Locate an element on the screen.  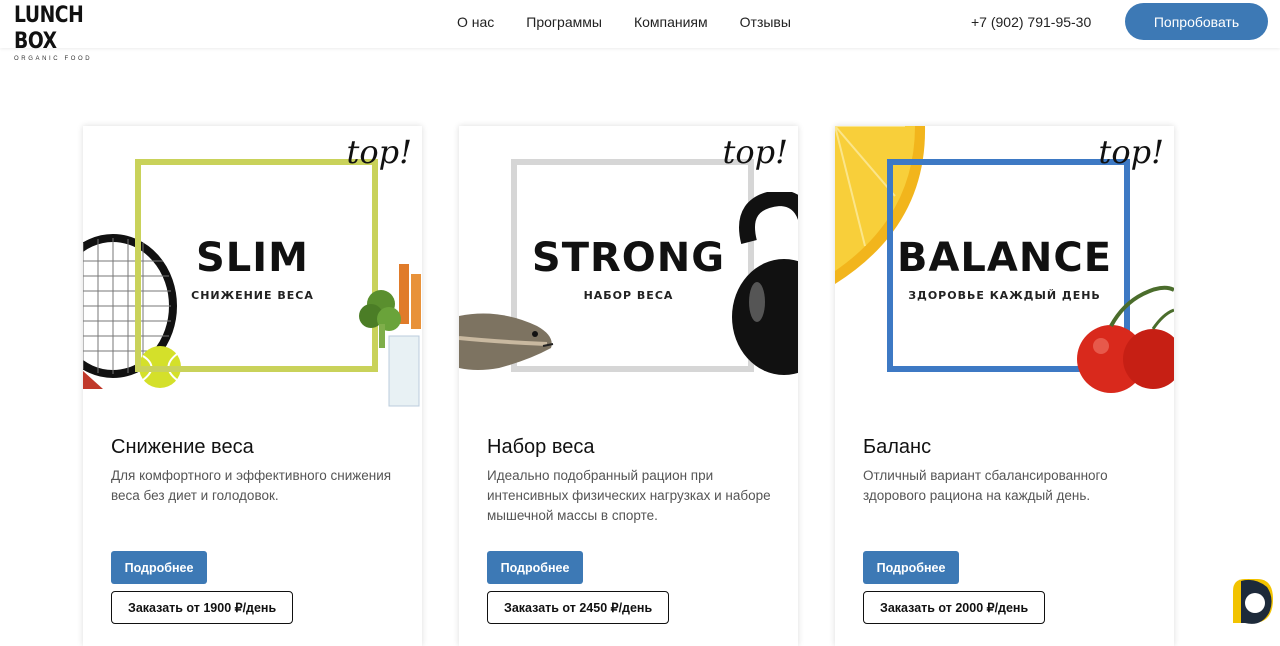
nav-link-programs: Программы is located at coordinates (564, 22).